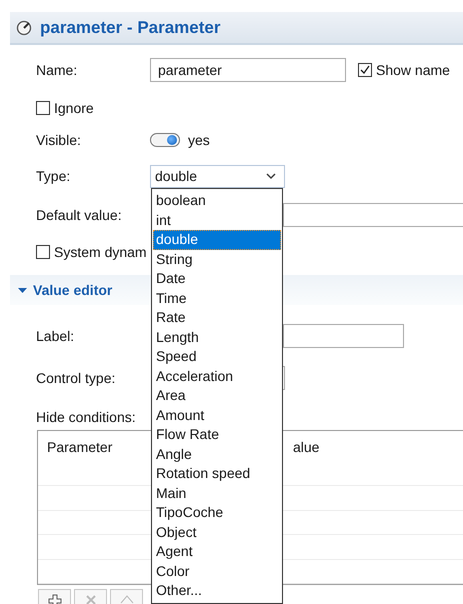 This screenshot has width=463, height=604. What do you see at coordinates (76, 378) in the screenshot?
I see `field-label: Control type:` at bounding box center [76, 378].